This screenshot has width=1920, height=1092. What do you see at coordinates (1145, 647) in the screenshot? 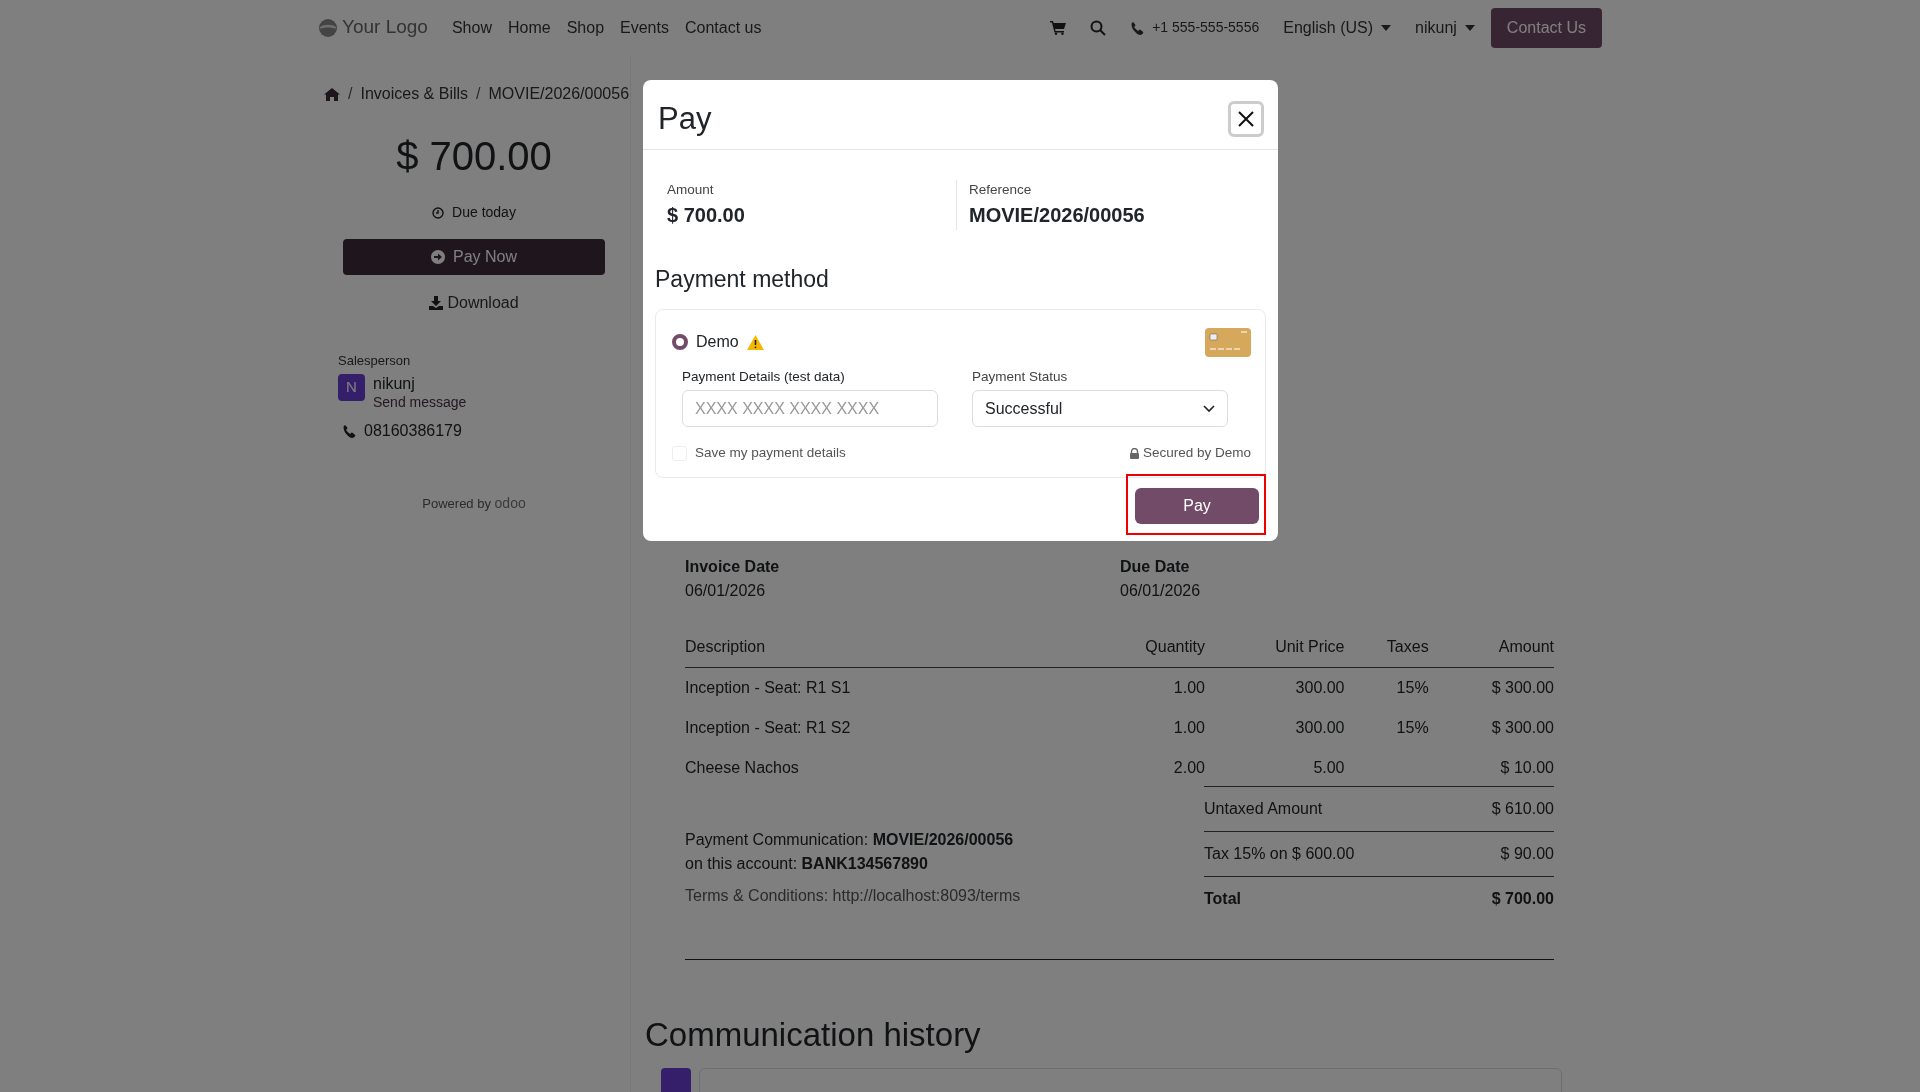
I see `column-header: Quantity` at bounding box center [1145, 647].